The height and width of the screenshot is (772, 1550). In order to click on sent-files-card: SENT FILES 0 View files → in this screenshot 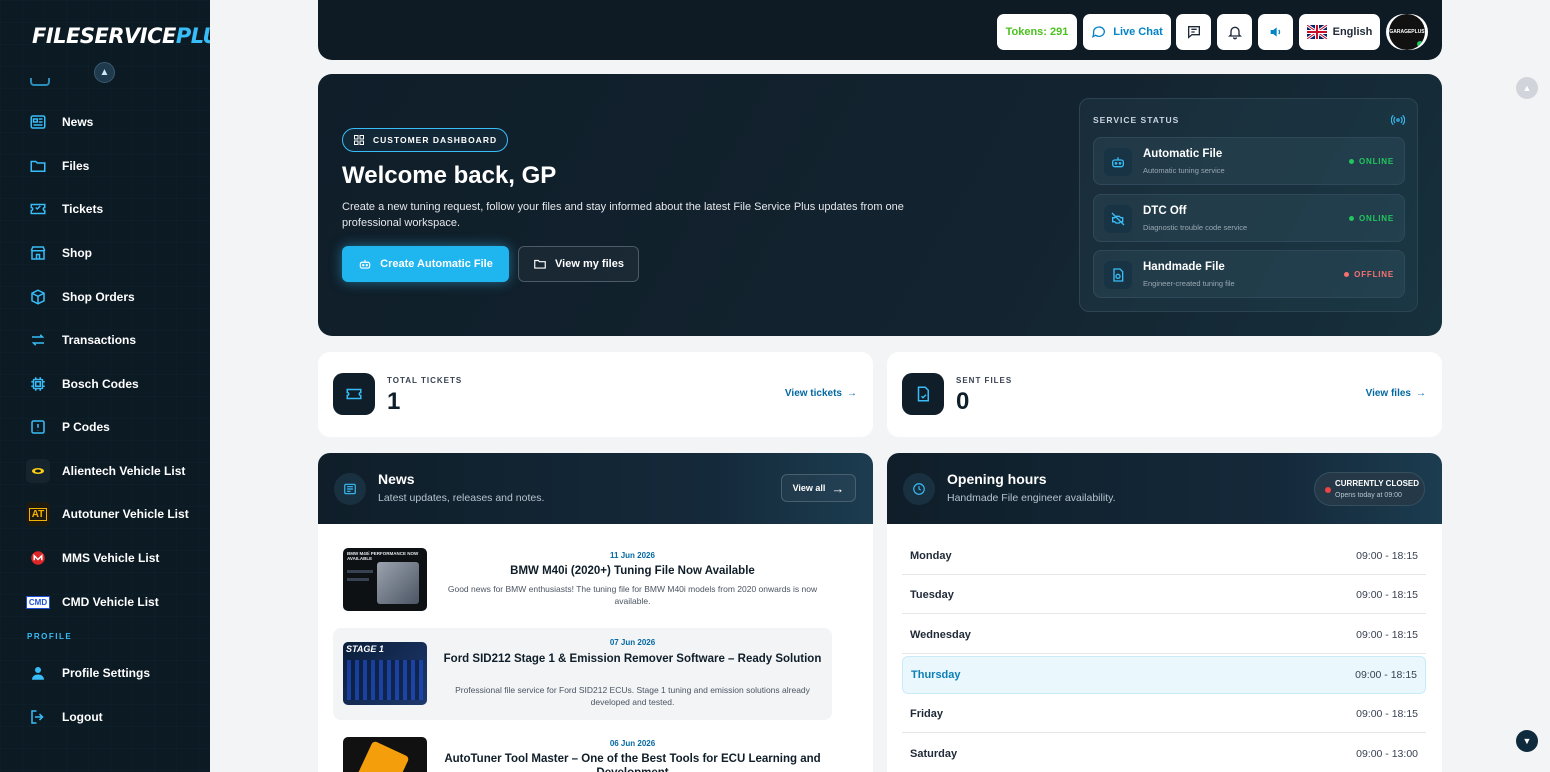, I will do `click(1164, 394)`.